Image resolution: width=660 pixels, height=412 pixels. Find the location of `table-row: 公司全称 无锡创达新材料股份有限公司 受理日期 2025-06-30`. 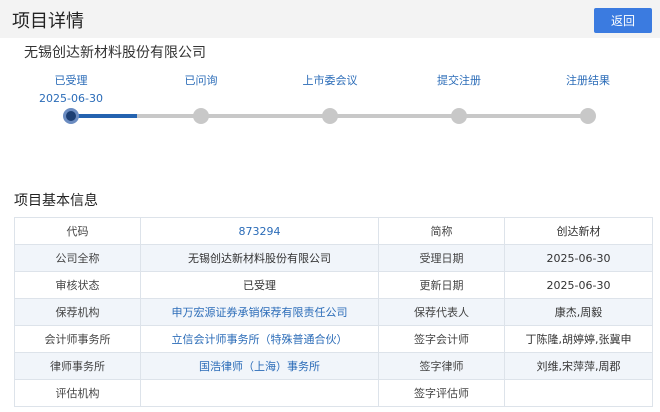

table-row: 公司全称 无锡创达新材料股份有限公司 受理日期 2025-06-30 is located at coordinates (333, 258).